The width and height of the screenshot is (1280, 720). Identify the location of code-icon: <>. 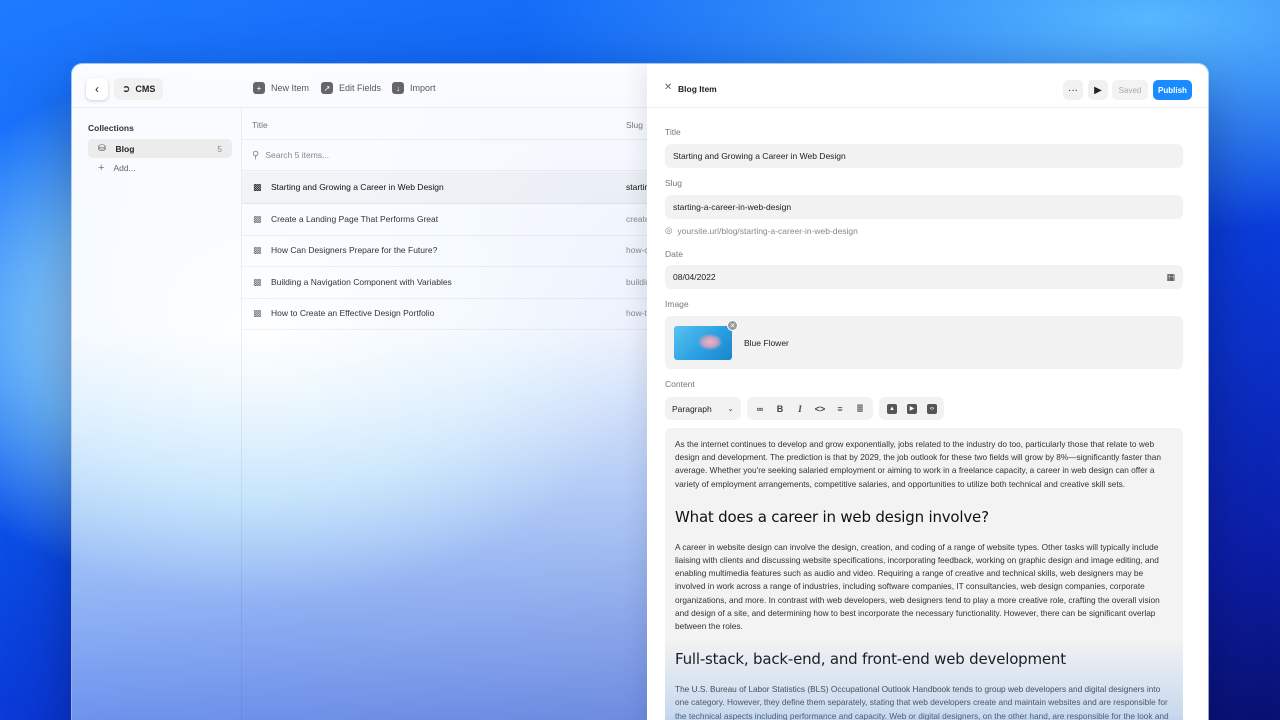
(820, 408).